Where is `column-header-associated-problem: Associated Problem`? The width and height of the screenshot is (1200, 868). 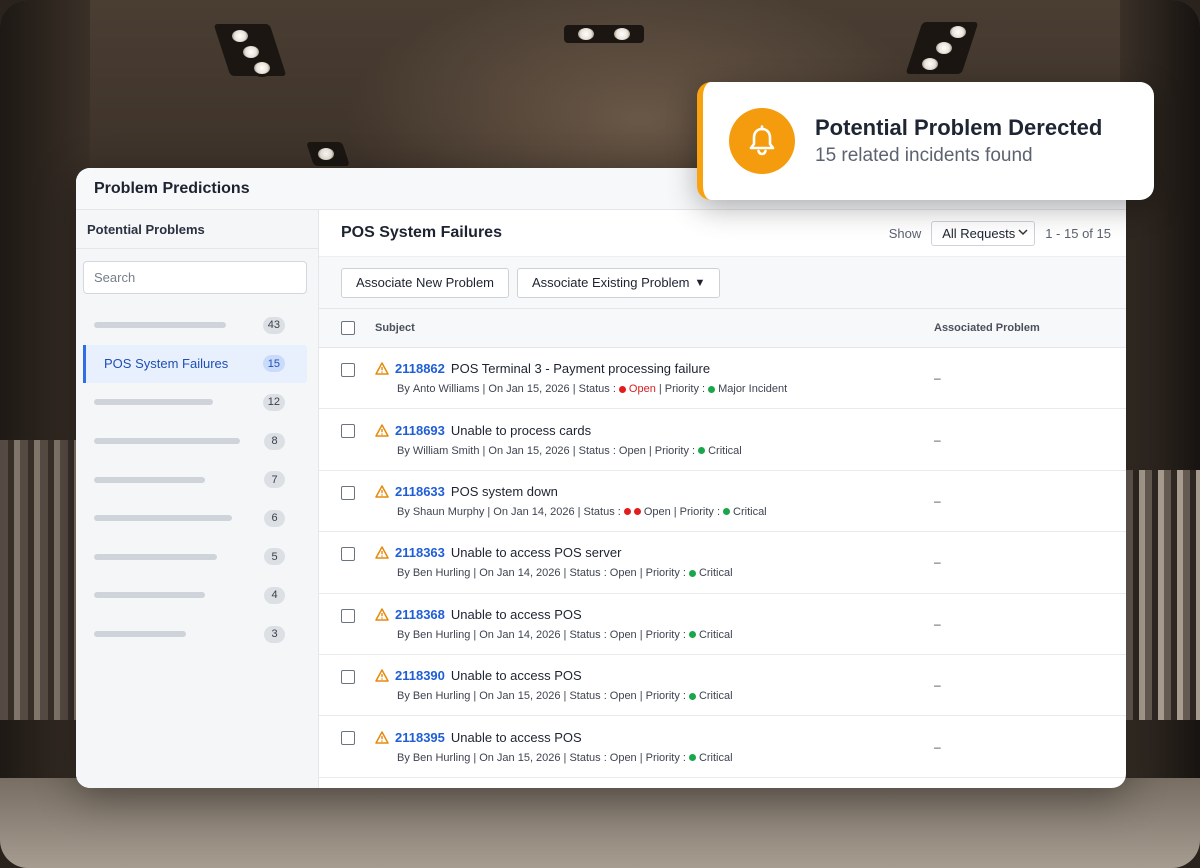 column-header-associated-problem: Associated Problem is located at coordinates (987, 328).